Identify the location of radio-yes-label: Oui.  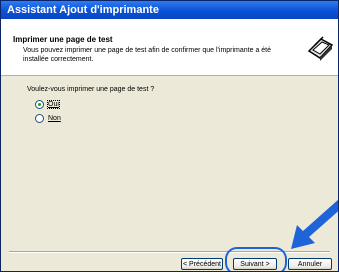
(53, 104).